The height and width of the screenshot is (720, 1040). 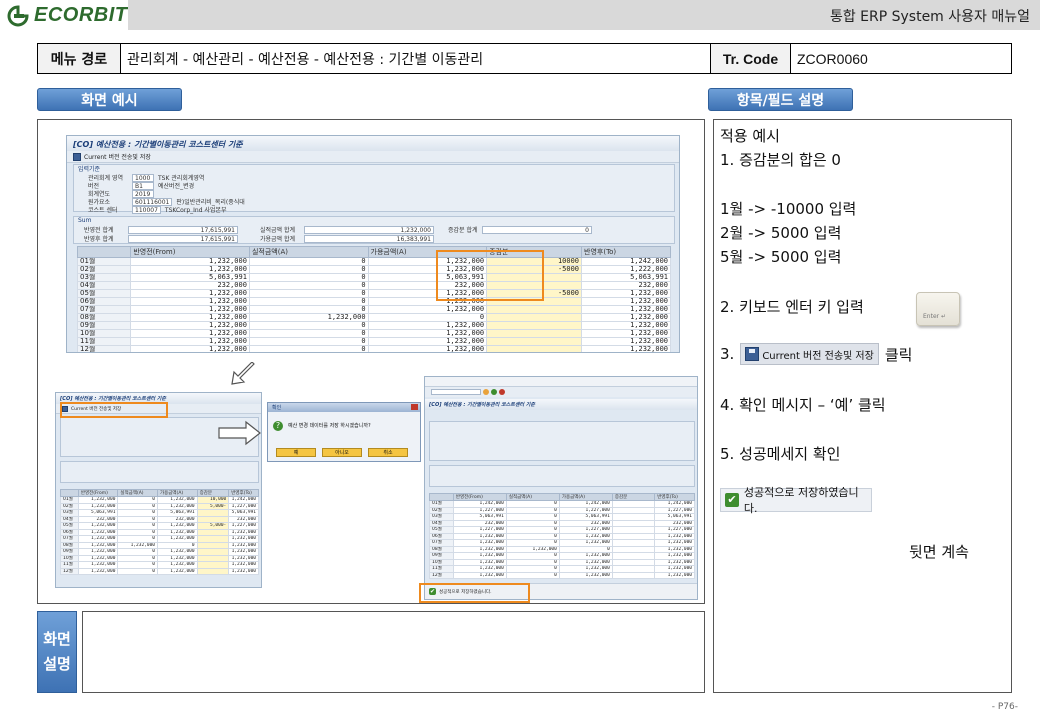 I want to click on desc-jan-input: 1월 -> -10000 입력, so click(x=788, y=209).